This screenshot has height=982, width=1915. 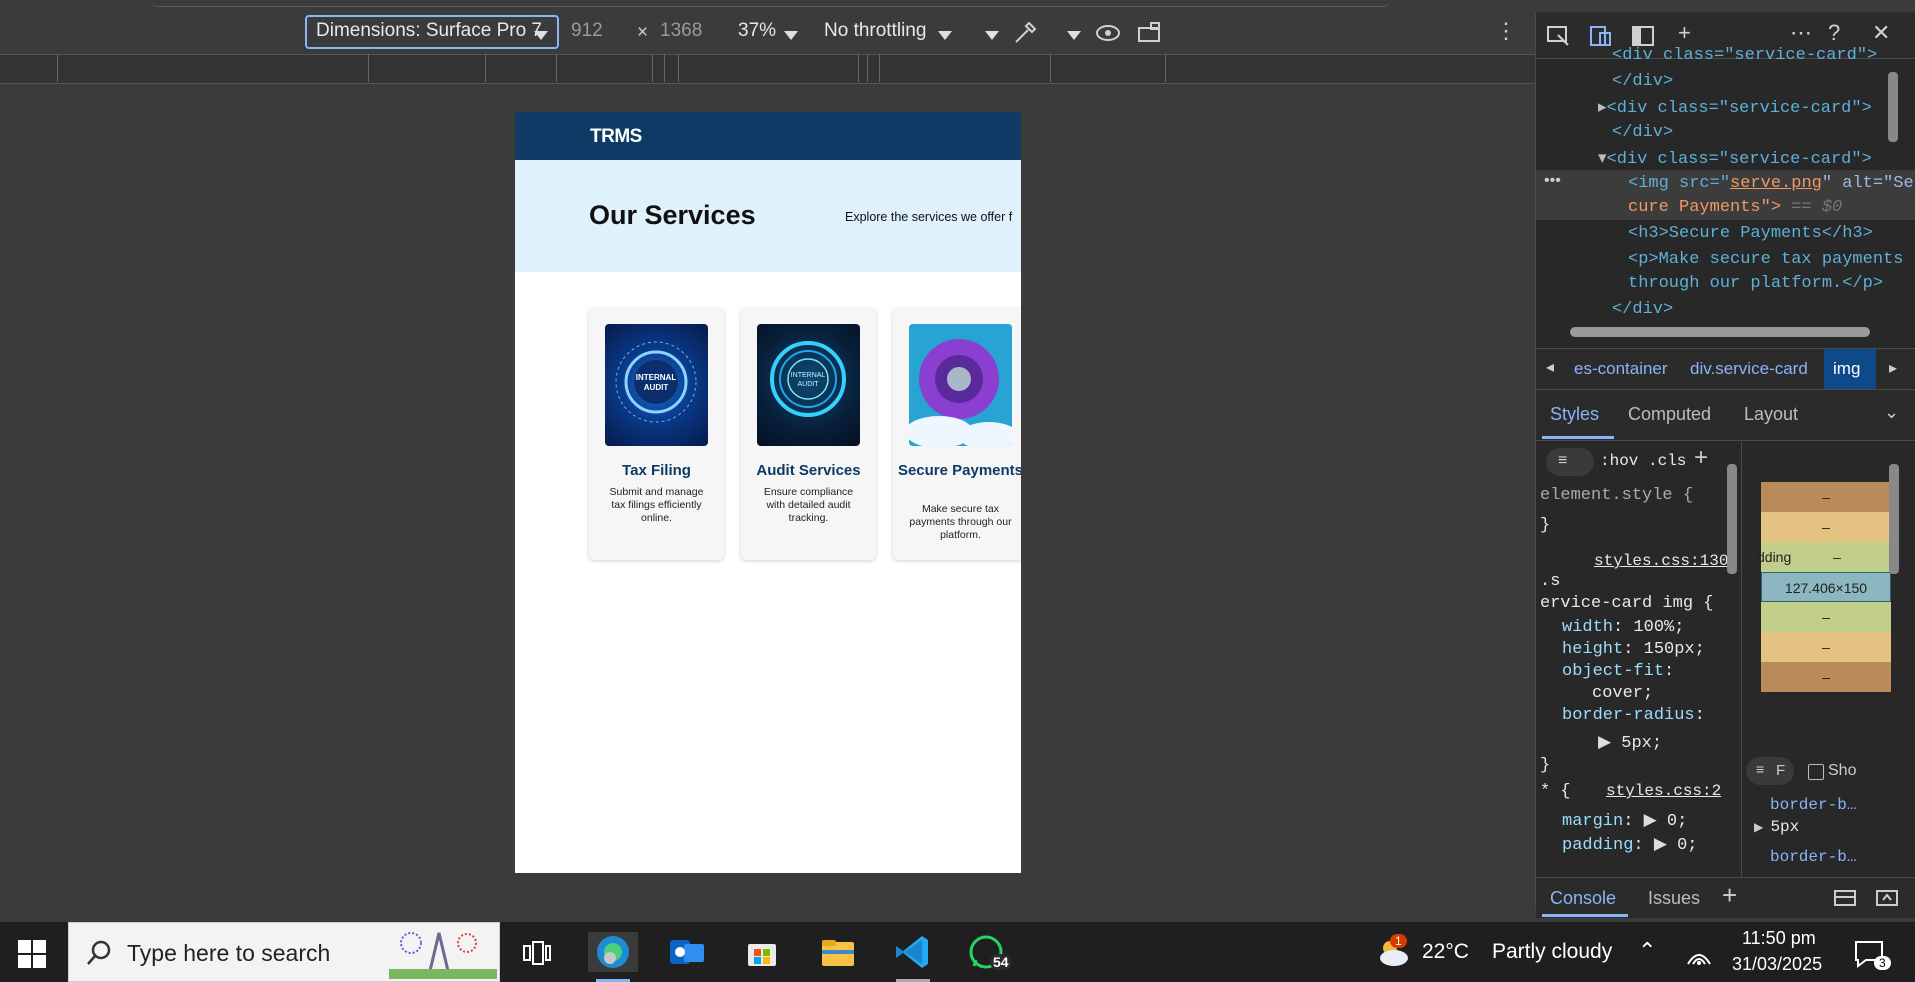 I want to click on computed-scrollbar, so click(x=1894, y=519).